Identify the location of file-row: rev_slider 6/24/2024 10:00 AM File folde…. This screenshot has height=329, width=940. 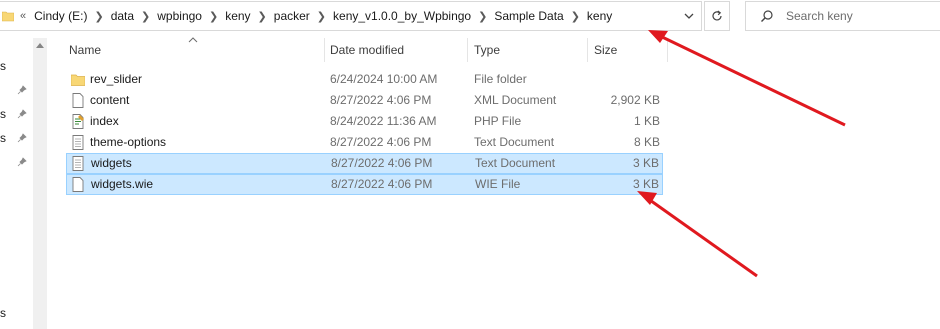
(364, 79).